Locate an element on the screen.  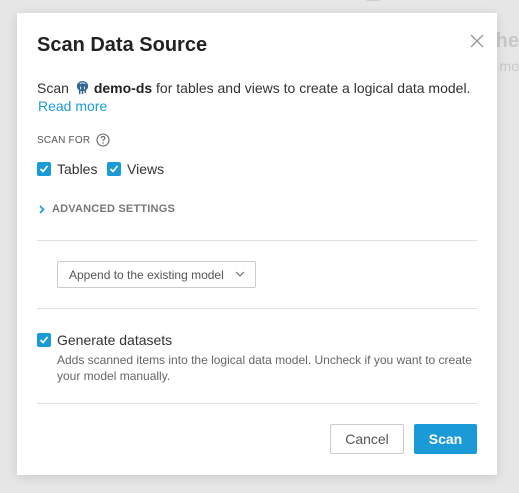
views-label: Views is located at coordinates (146, 169).